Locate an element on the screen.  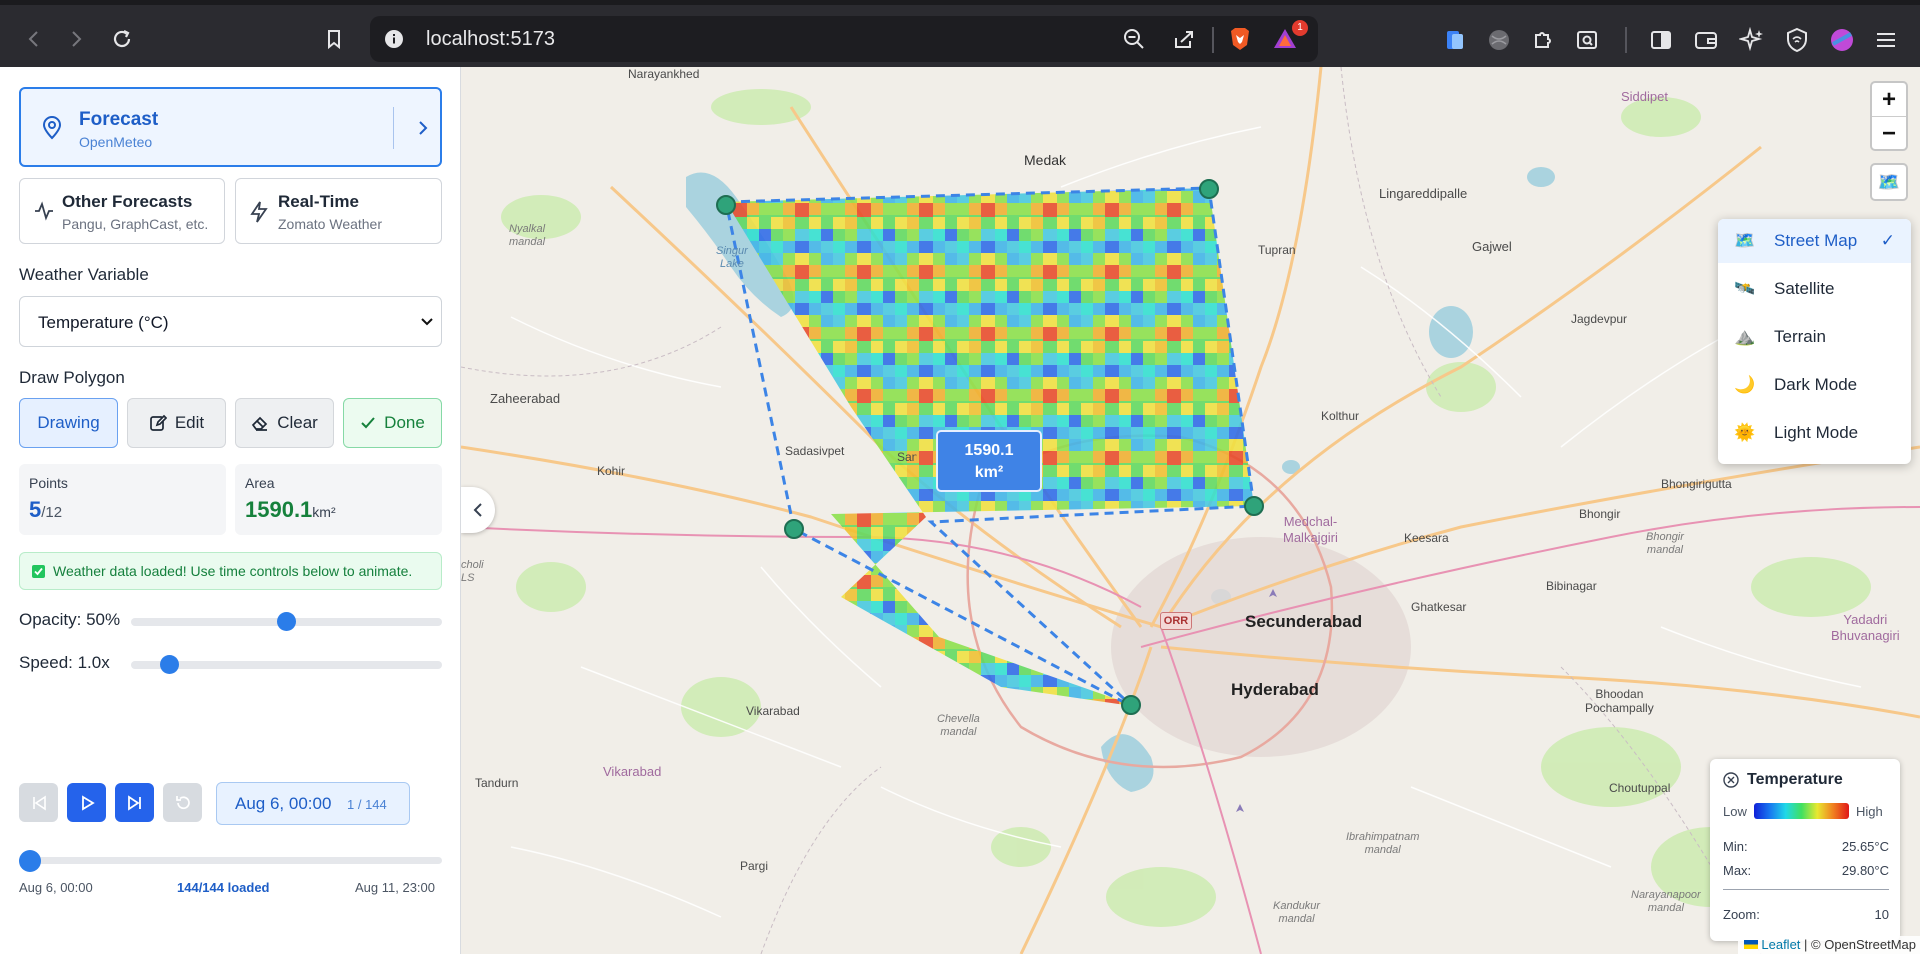
play-button is located at coordinates (86, 802).